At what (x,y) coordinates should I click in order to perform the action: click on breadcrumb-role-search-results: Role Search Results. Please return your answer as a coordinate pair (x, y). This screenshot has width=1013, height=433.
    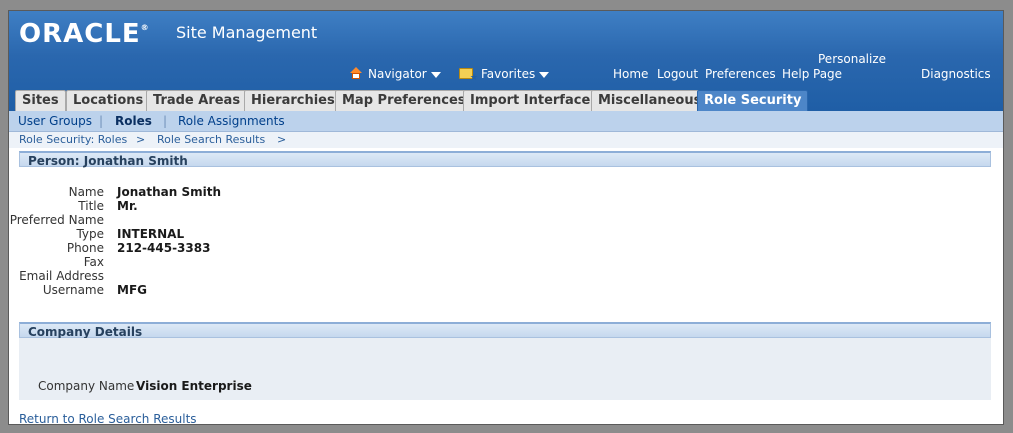
    Looking at the image, I should click on (211, 139).